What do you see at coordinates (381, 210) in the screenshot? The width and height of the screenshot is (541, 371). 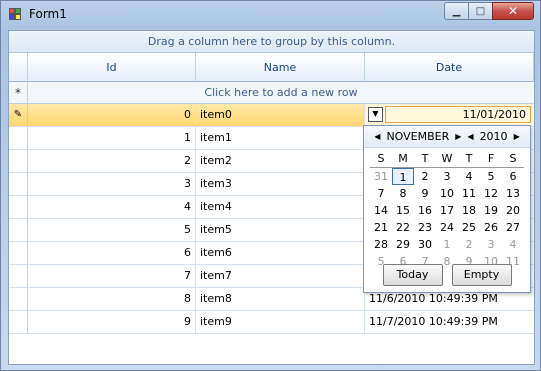 I see `calendar-day: 14` at bounding box center [381, 210].